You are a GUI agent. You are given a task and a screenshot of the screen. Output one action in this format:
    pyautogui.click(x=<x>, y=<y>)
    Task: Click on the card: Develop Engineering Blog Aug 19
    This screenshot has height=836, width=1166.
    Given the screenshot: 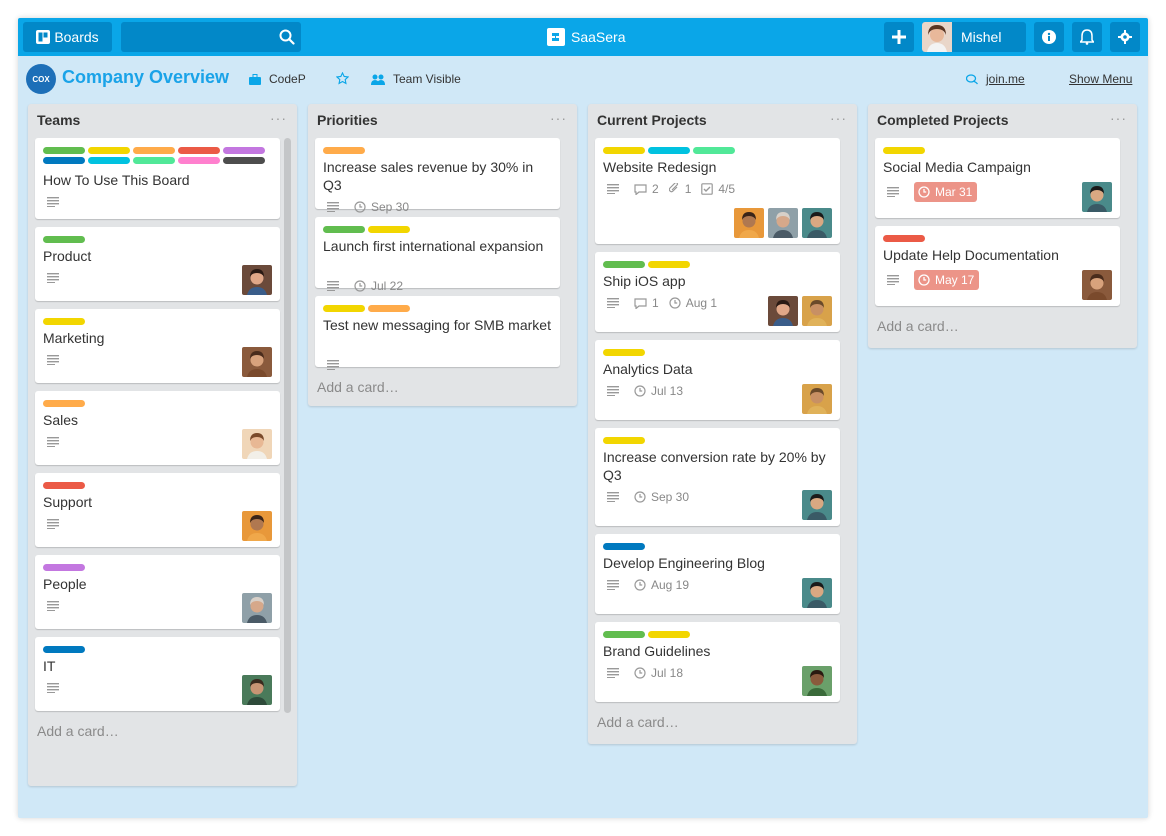 What is the action you would take?
    pyautogui.click(x=717, y=574)
    